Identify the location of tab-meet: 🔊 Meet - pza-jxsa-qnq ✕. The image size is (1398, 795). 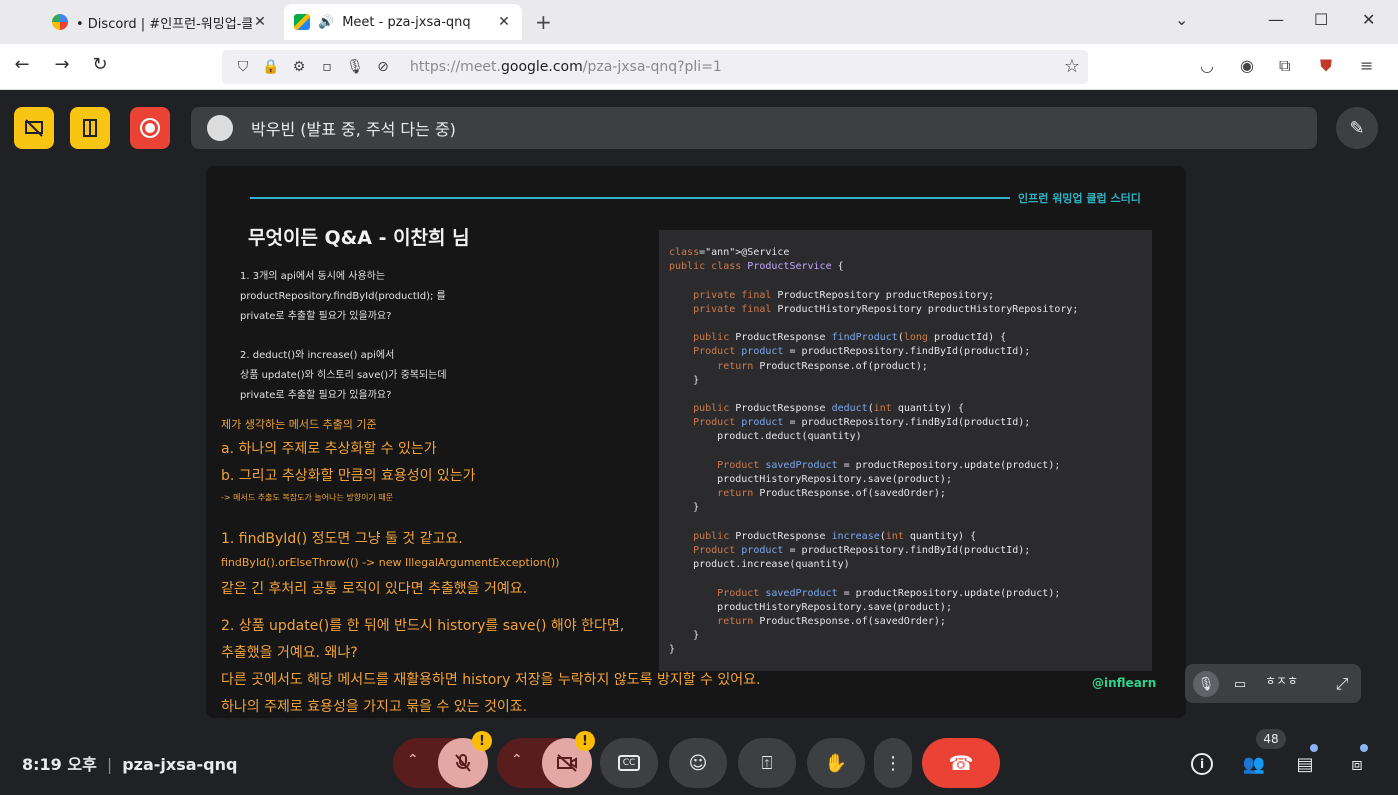
(403, 22).